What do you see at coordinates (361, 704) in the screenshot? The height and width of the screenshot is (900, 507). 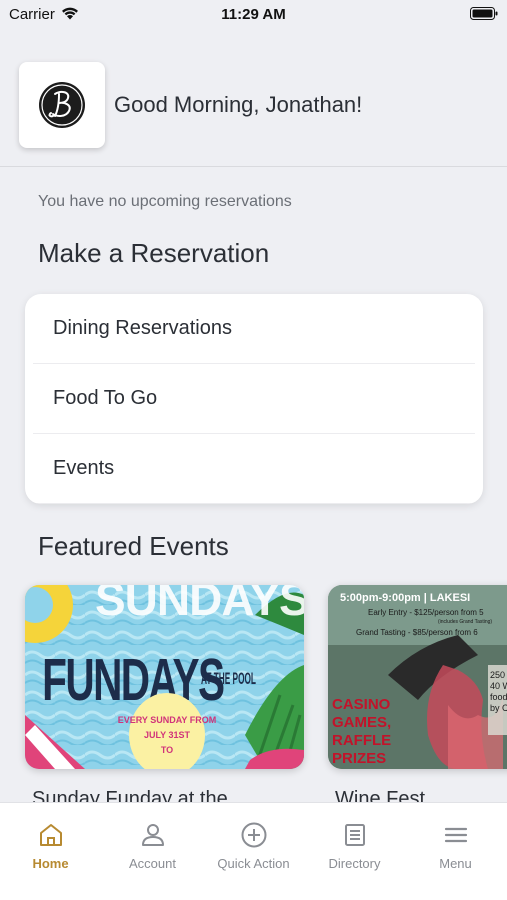 I see `poster-text-casino: CASINO` at bounding box center [361, 704].